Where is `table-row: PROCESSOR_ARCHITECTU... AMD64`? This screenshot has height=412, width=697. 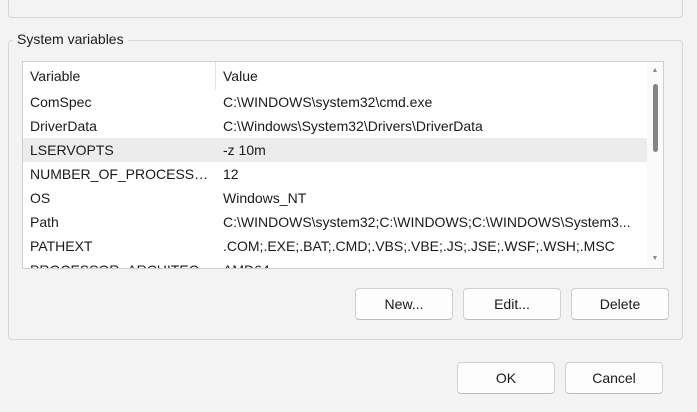 table-row: PROCESSOR_ARCHITECTU... AMD64 is located at coordinates (335, 263).